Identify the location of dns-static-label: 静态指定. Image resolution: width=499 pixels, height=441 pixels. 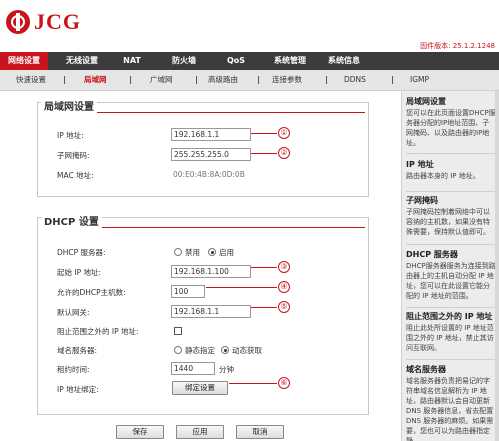
(200, 350).